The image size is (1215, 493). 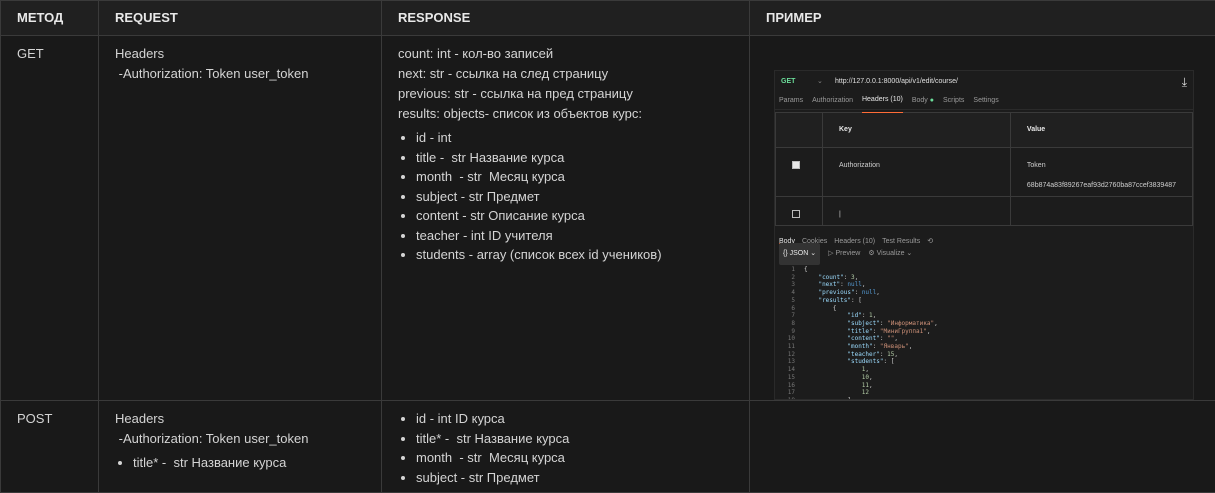 I want to click on line-number: 8, so click(x=789, y=324).